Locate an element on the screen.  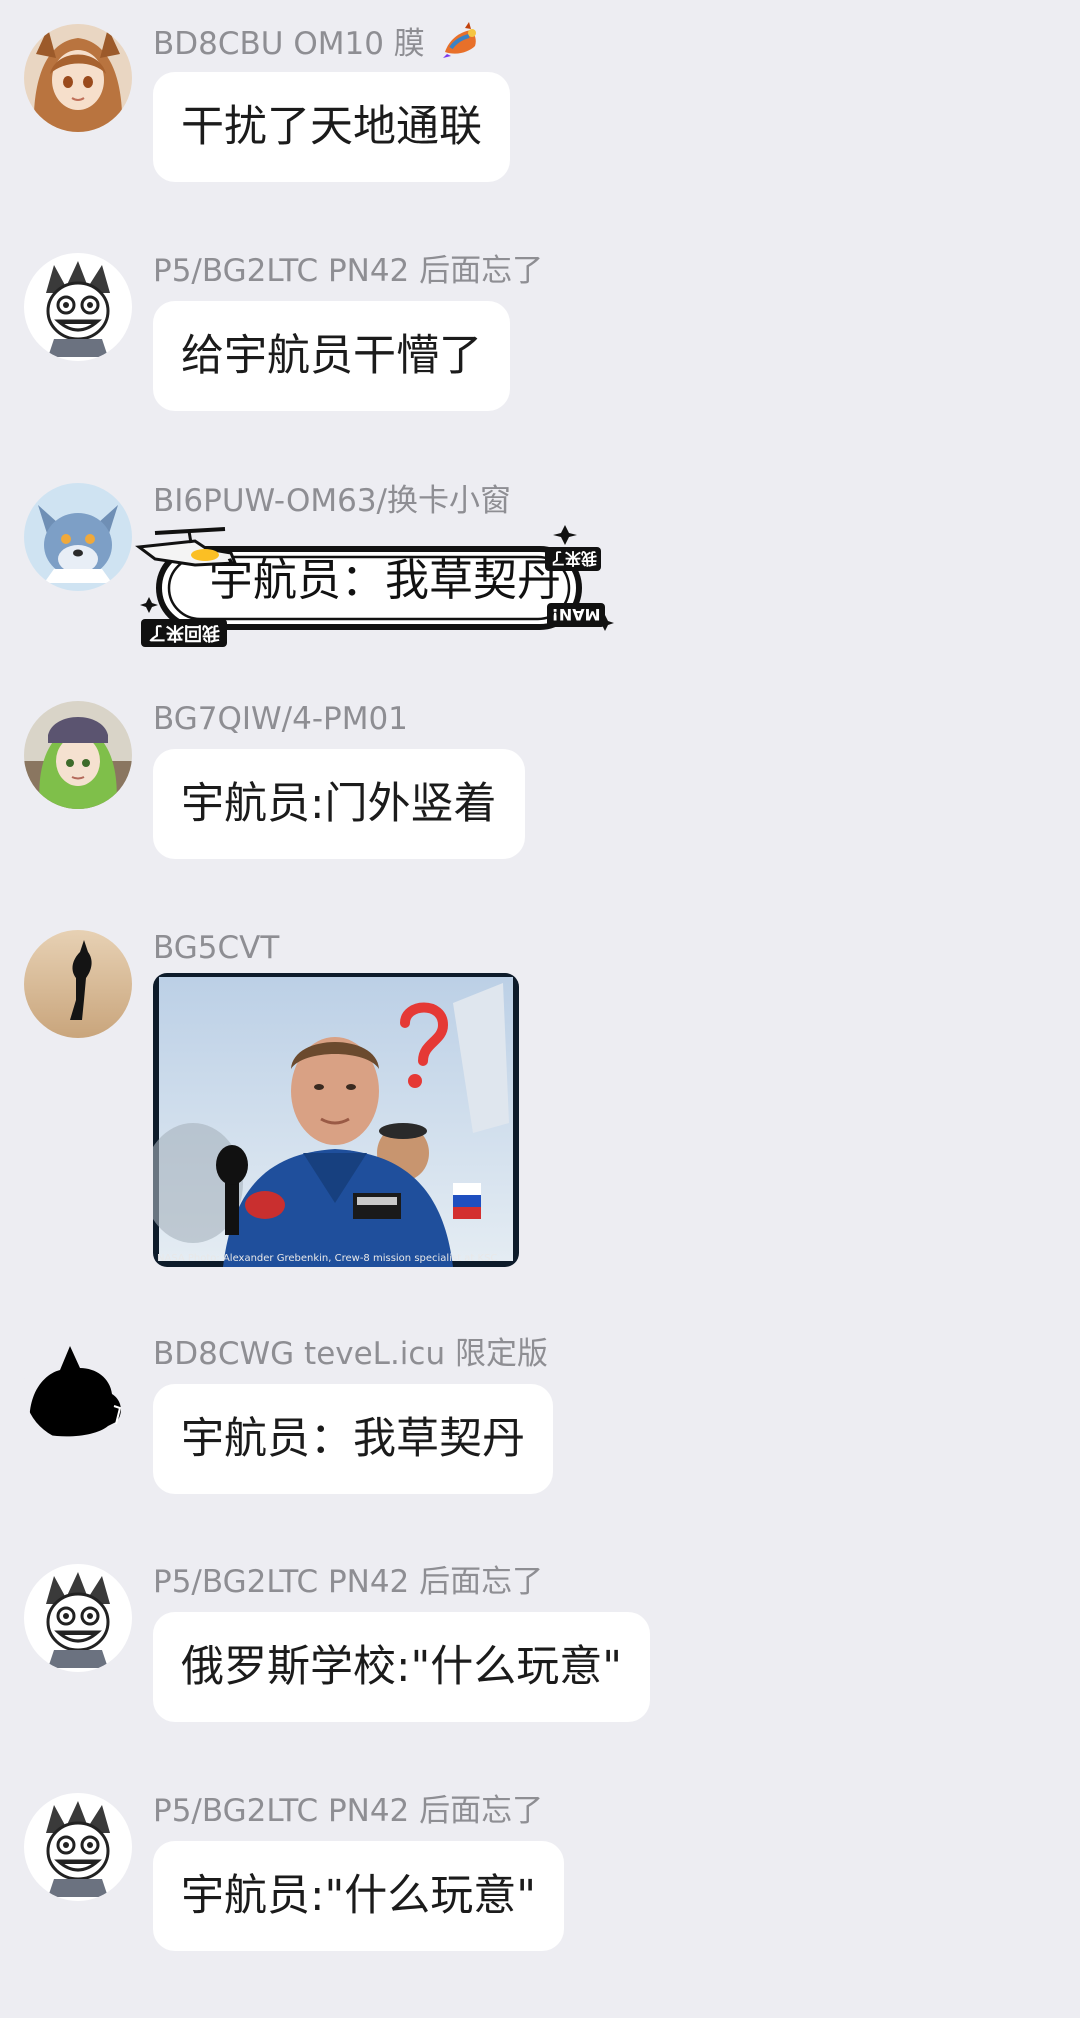
message-row: P5/BG2LTC PN42 后面忘了 给宇航员干懵了 is located at coordinates (540, 341).